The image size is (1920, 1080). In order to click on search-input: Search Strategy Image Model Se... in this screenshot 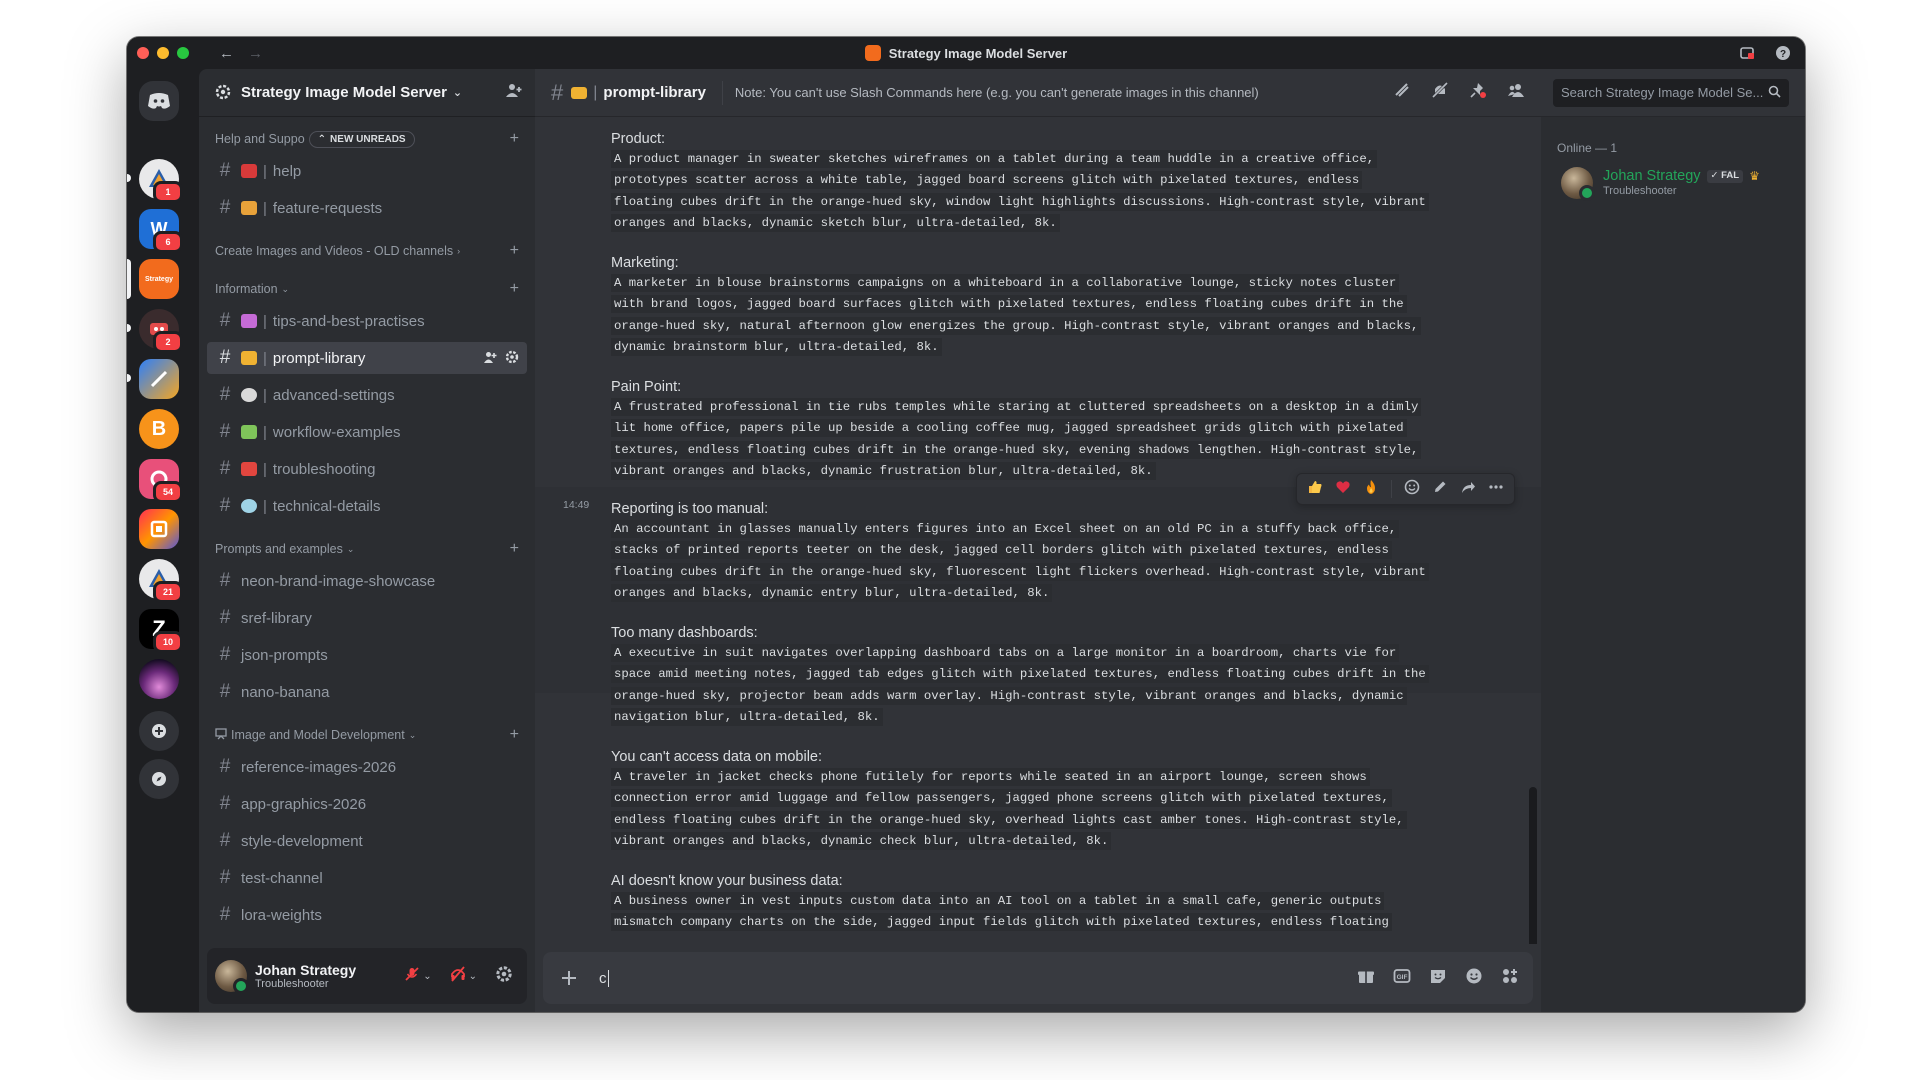, I will do `click(1671, 92)`.